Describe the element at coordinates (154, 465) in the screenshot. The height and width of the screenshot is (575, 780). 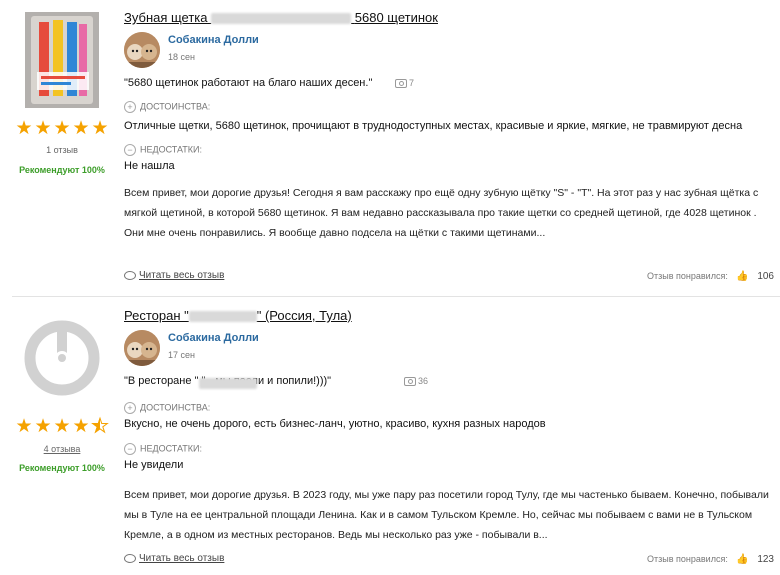
I see `cons-text: Не увидели` at that location.